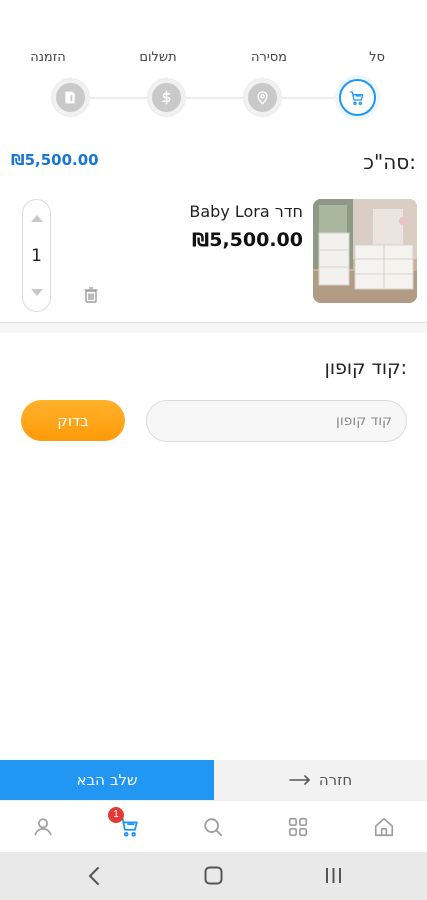 This screenshot has height=900, width=427. I want to click on system-back-button, so click(94, 878).